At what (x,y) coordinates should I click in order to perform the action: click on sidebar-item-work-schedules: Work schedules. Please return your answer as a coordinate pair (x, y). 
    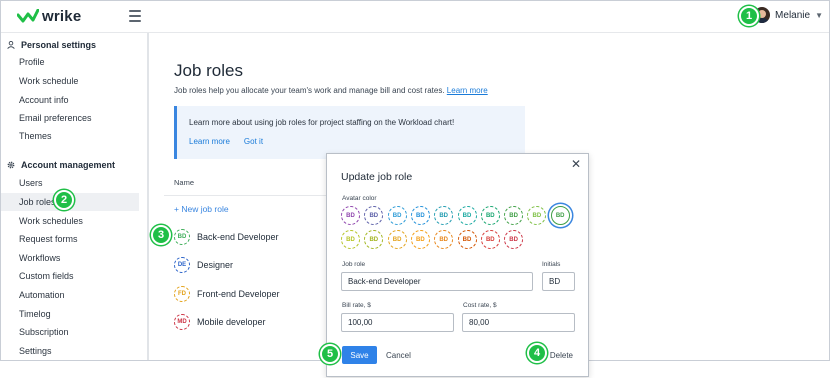
    Looking at the image, I should click on (70, 221).